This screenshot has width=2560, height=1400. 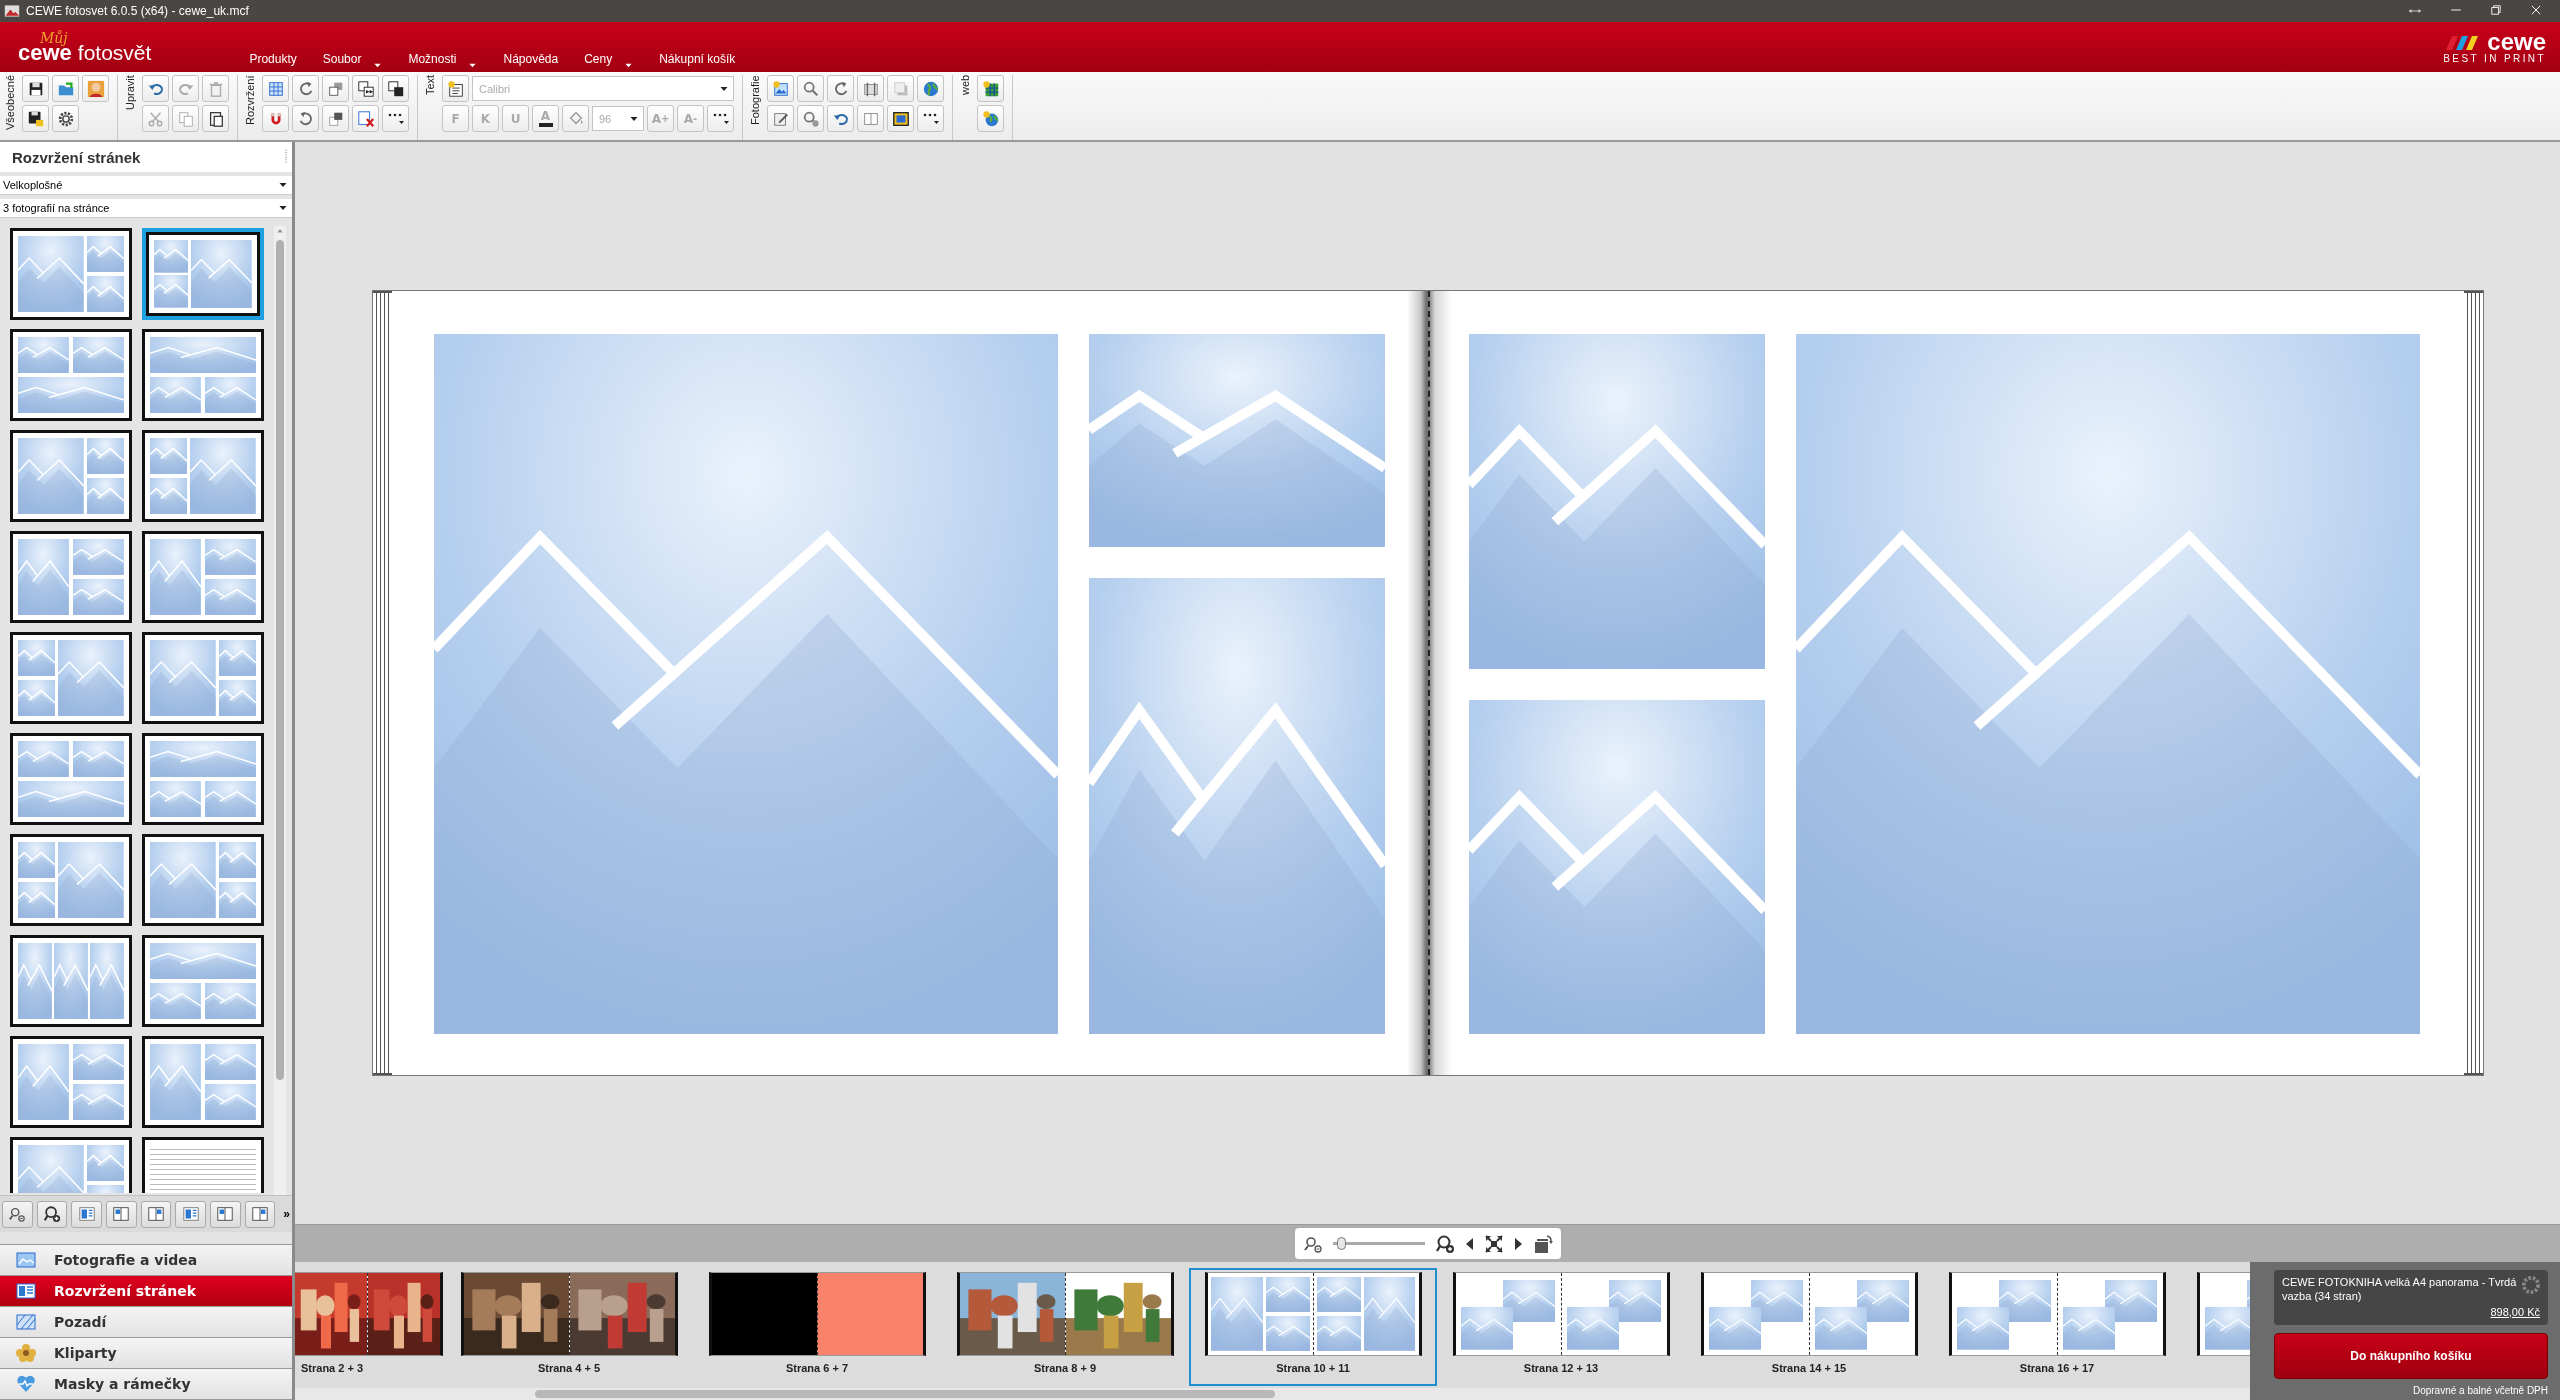 What do you see at coordinates (352, 59) in the screenshot?
I see `menu-item: Soubor` at bounding box center [352, 59].